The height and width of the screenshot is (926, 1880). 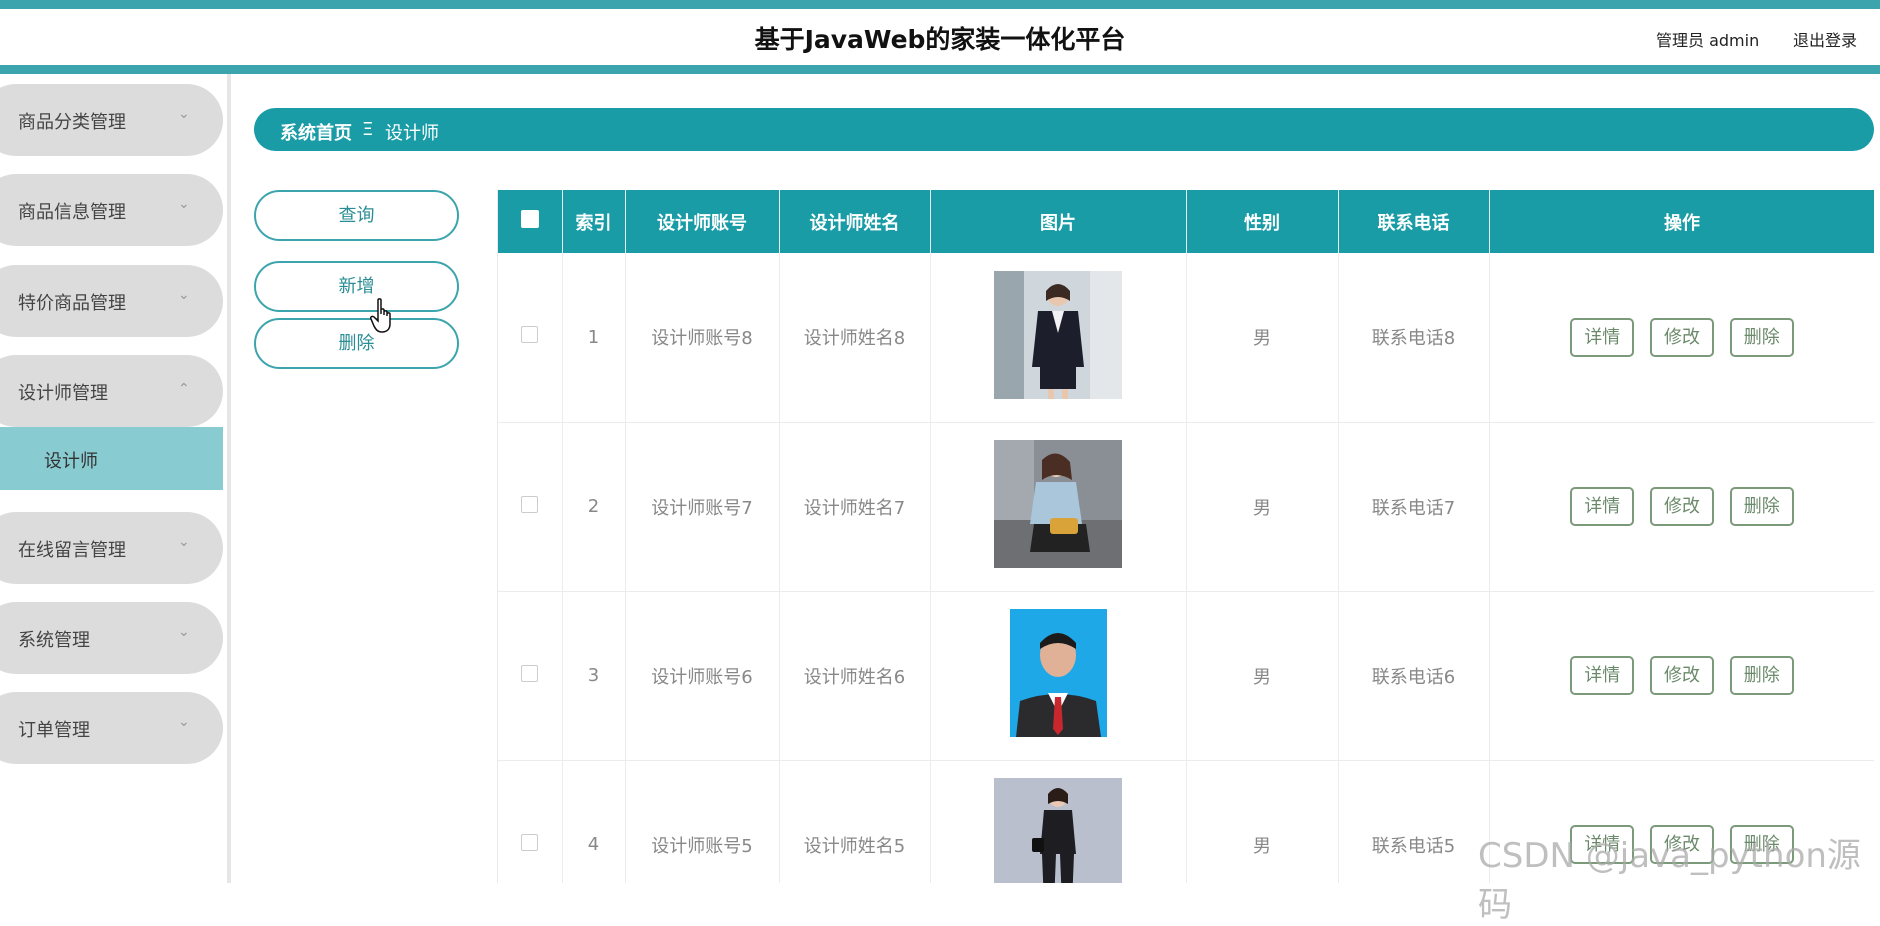 What do you see at coordinates (111, 638) in the screenshot?
I see `sidebar-item-system: 系统管理 ⌄` at bounding box center [111, 638].